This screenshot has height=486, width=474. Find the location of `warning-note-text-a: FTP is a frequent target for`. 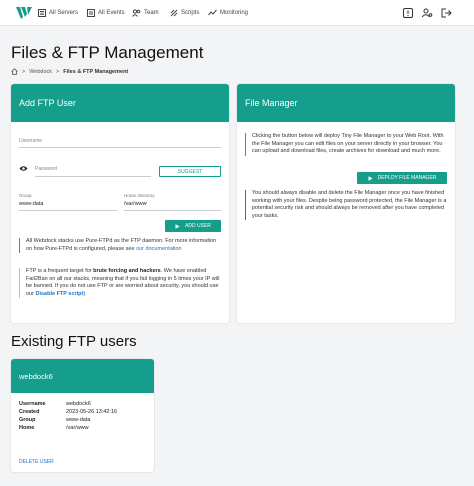

warning-note-text-a: FTP is a frequent target for is located at coordinates (60, 271).